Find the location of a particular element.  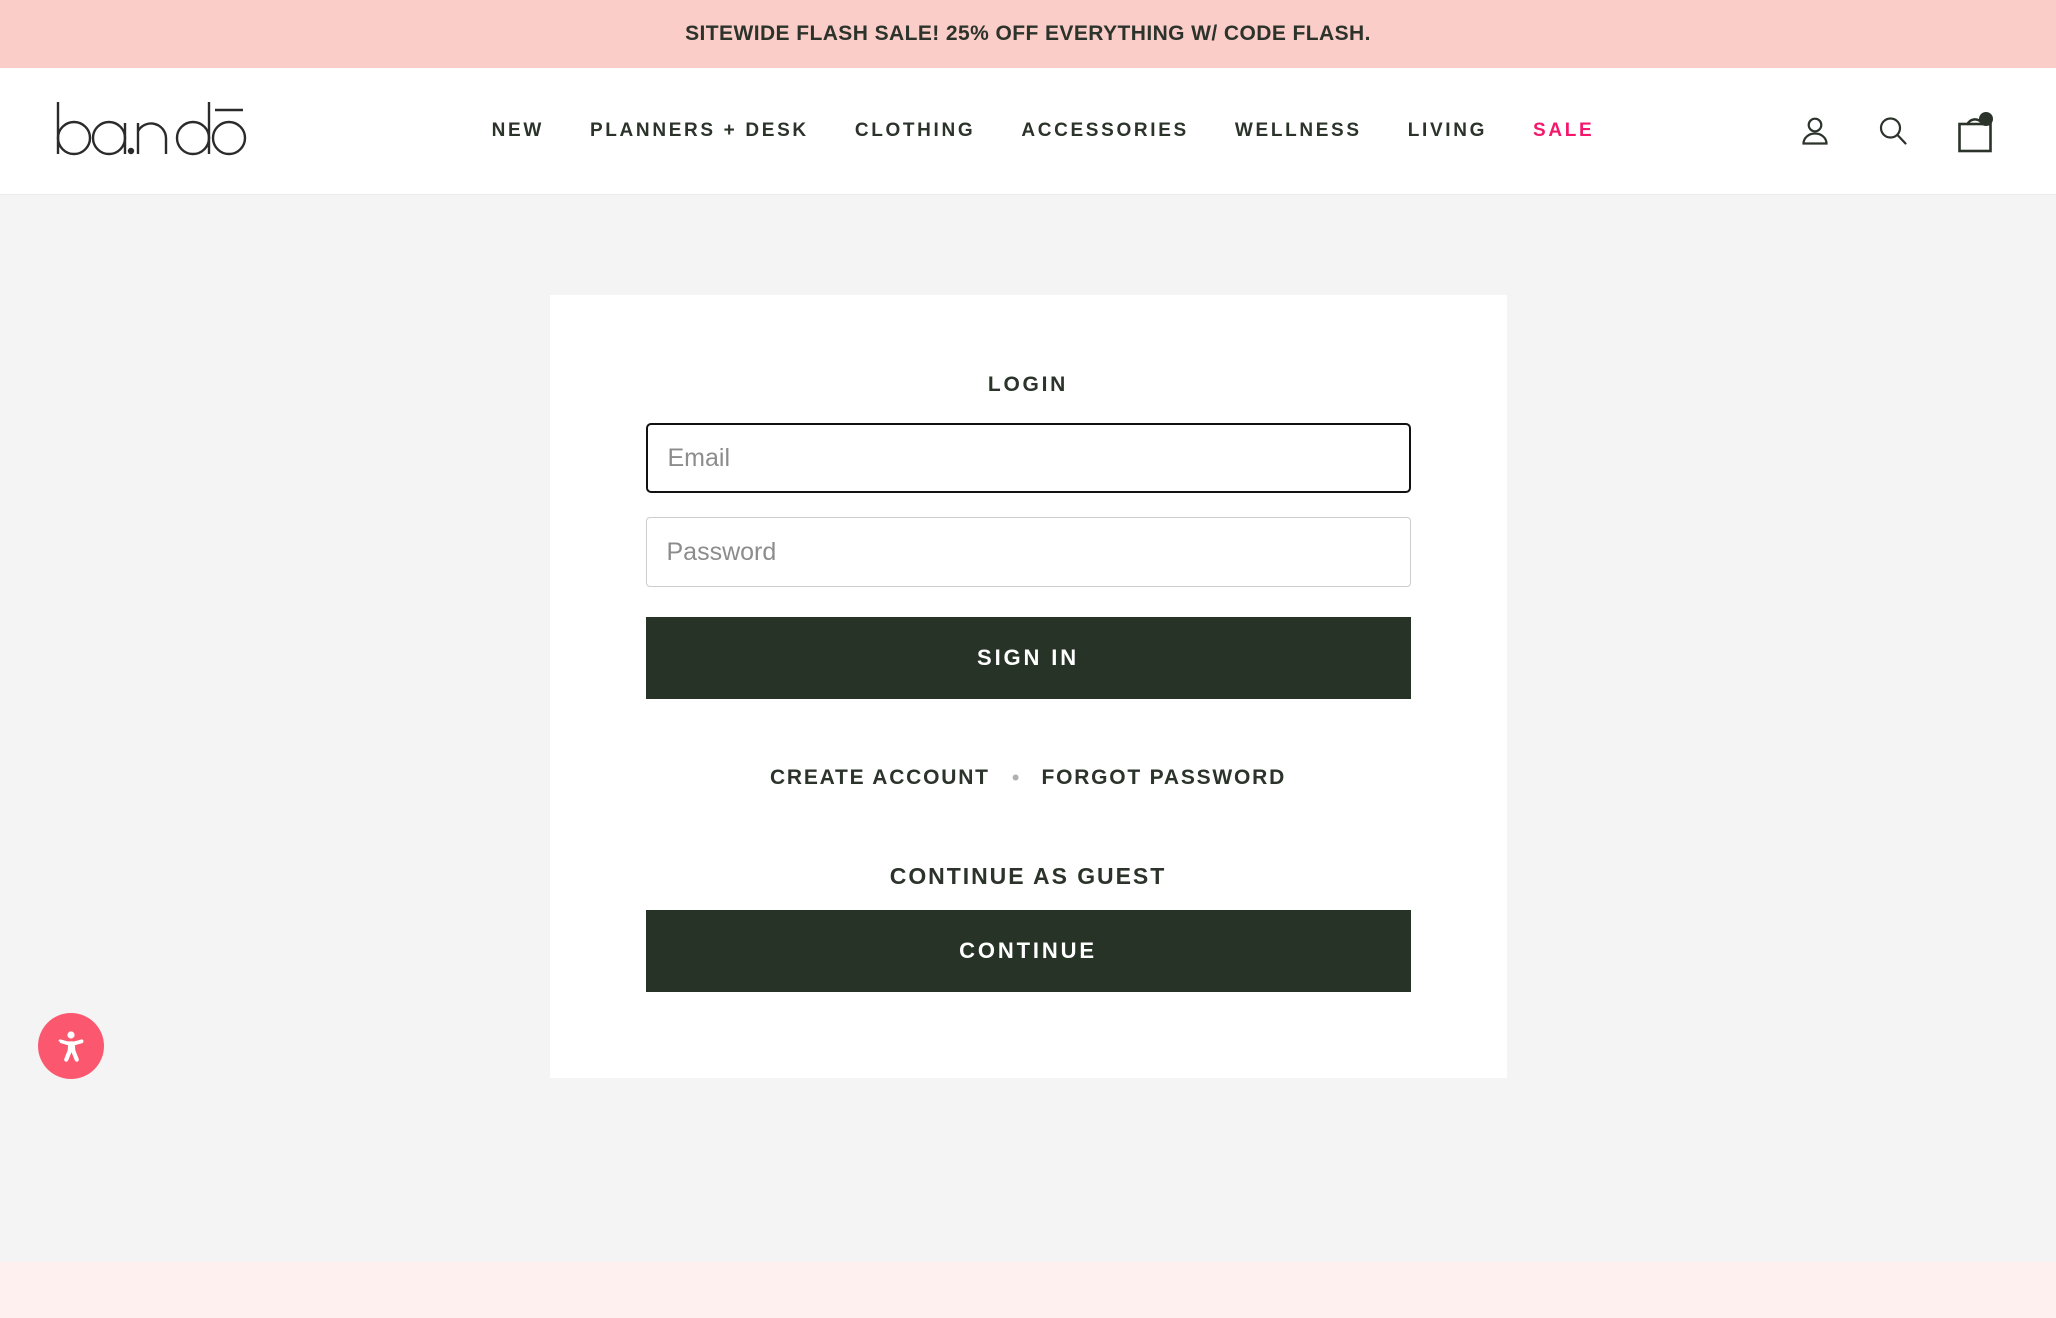

sign-in-button: SIGN IN is located at coordinates (1028, 658).